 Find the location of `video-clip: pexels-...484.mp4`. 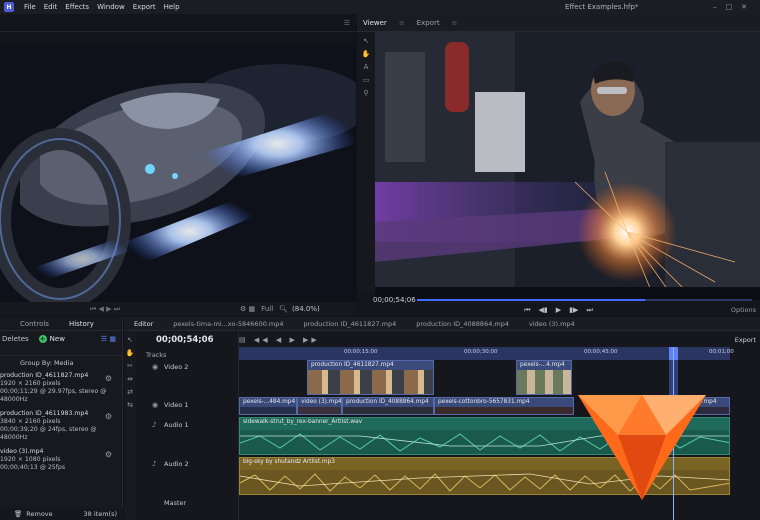

video-clip: pexels-...484.mp4 is located at coordinates (268, 406).